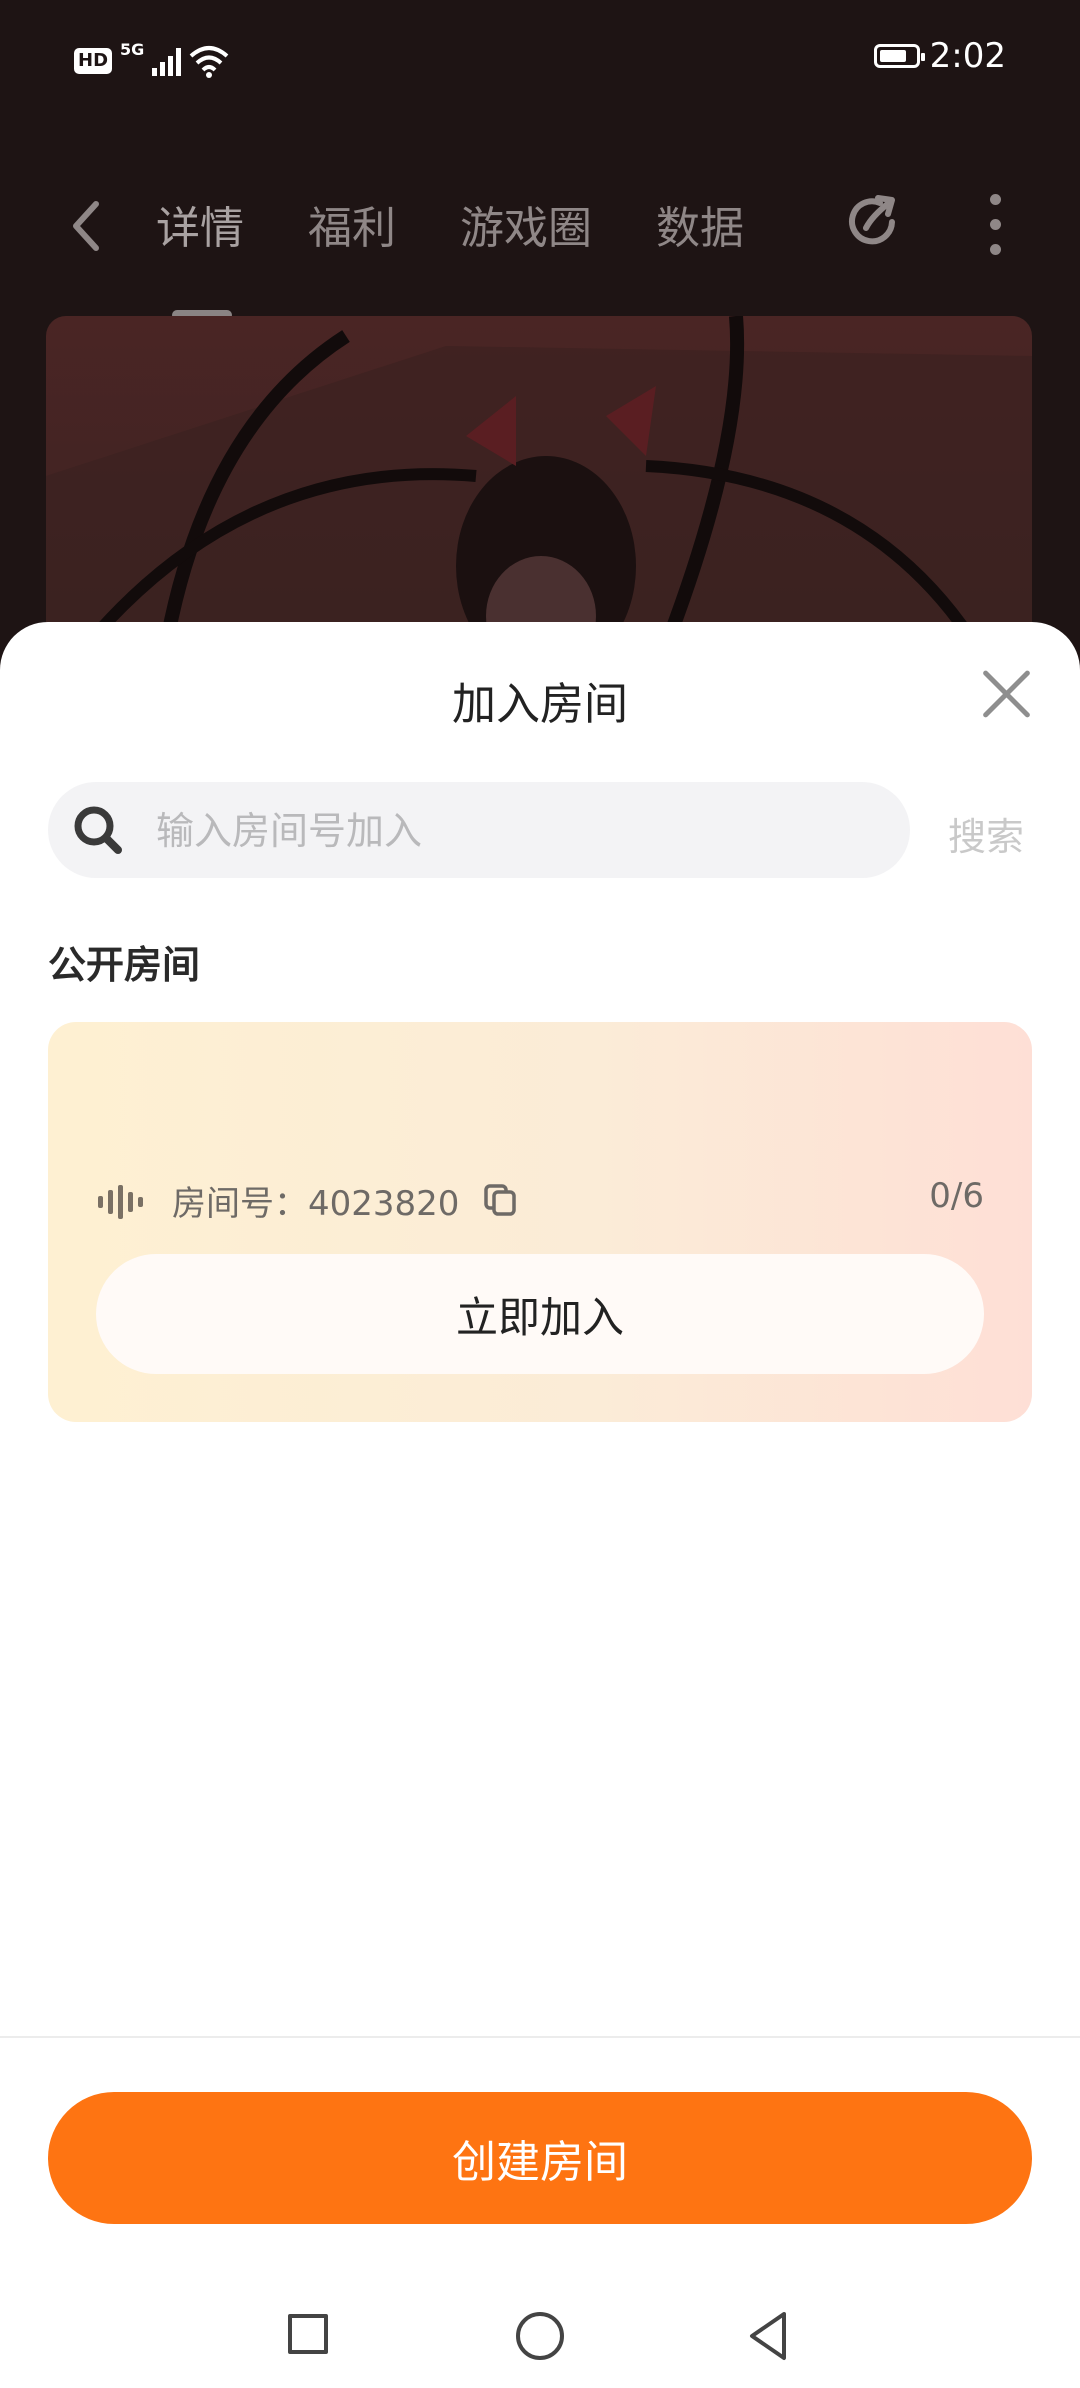 Image resolution: width=1080 pixels, height=2388 pixels. Describe the element at coordinates (526, 224) in the screenshot. I see `tab-game-circle: 游戏圈` at that location.